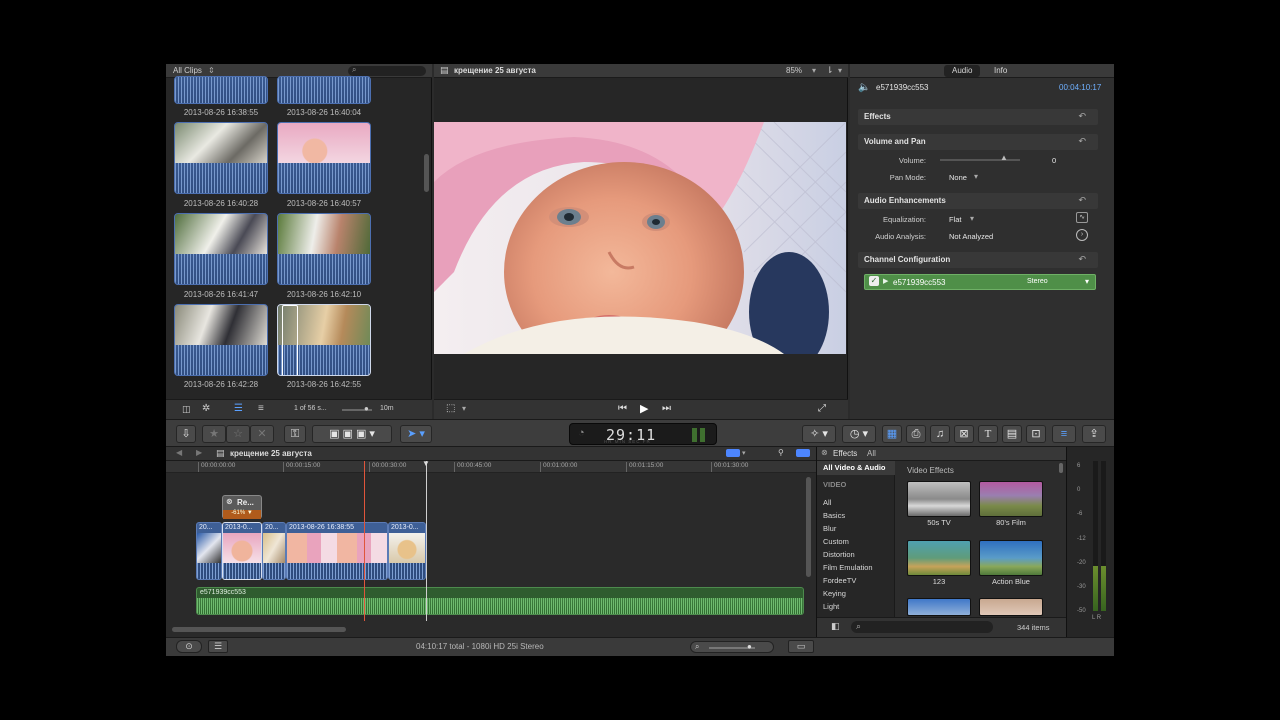 The image size is (1280, 720). Describe the element at coordinates (238, 434) in the screenshot. I see `unrate-button: ☆` at that location.